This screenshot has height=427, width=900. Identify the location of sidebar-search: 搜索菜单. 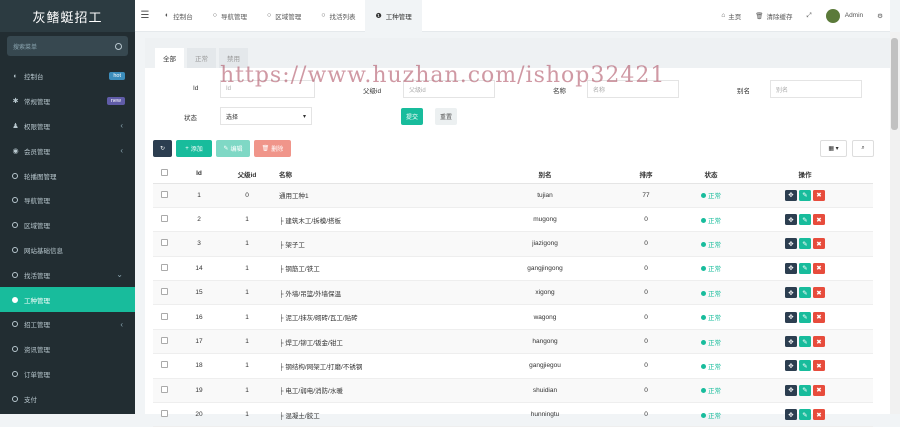
(67, 46).